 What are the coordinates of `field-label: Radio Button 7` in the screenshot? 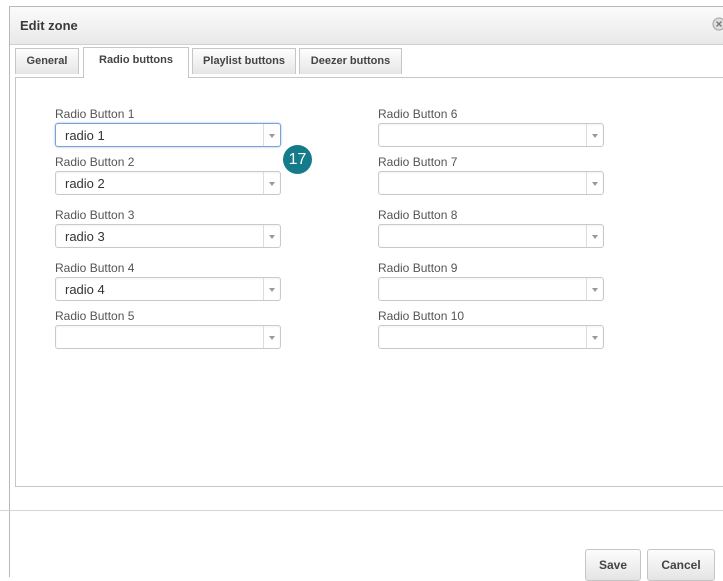 It's located at (418, 162).